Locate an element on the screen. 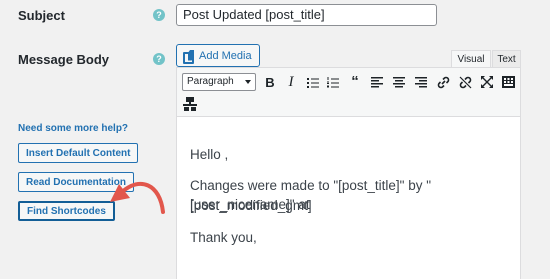  fullscreen-icon is located at coordinates (487, 82).